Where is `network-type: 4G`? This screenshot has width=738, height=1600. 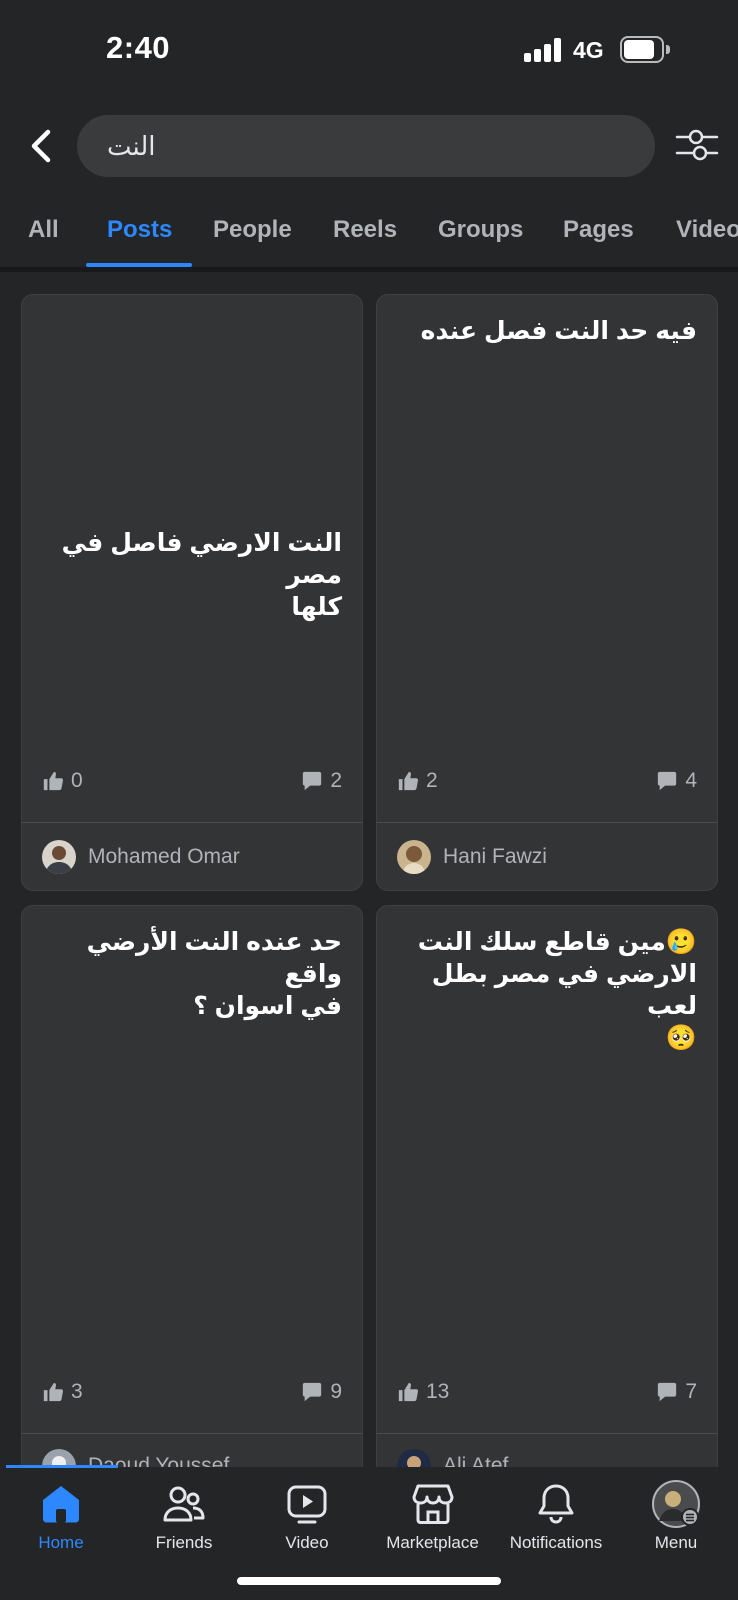 network-type: 4G is located at coordinates (588, 50).